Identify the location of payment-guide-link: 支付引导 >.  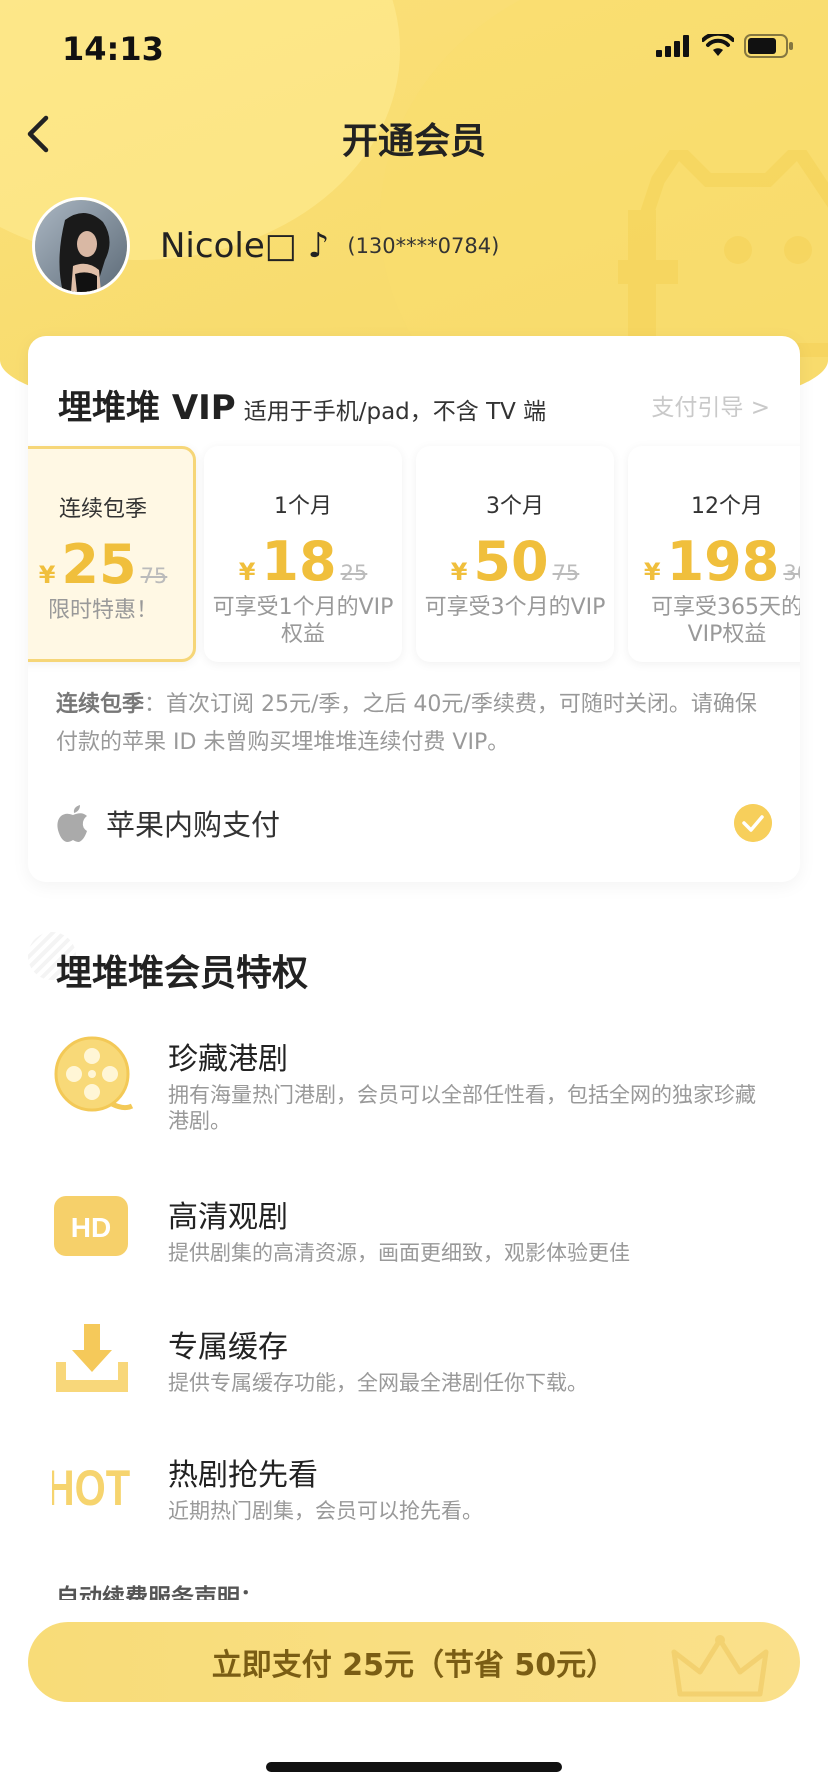
(710, 405).